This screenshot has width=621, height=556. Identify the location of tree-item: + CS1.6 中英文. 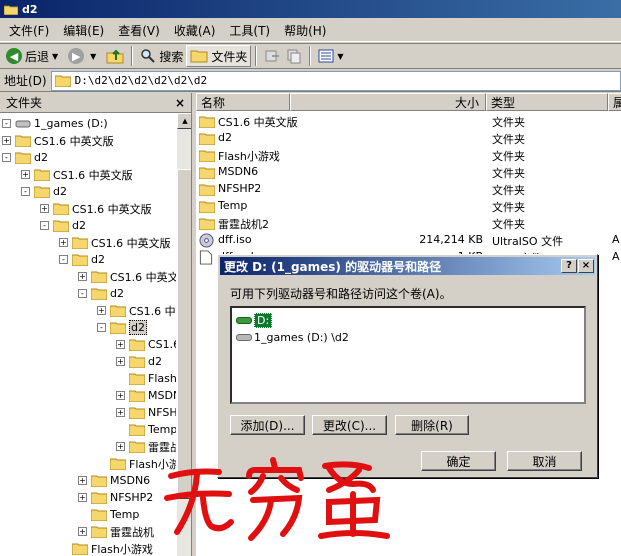
(127, 276).